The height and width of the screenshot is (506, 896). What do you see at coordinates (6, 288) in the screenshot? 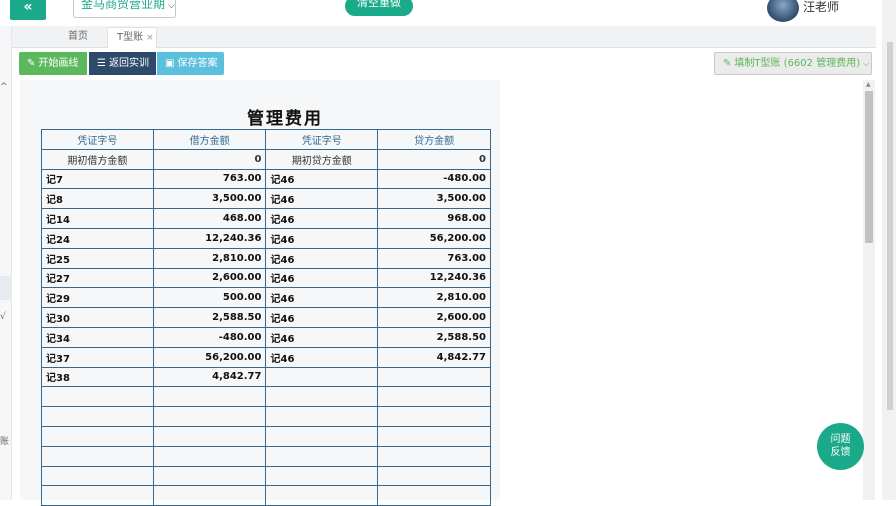
I see `sidebar-item-active` at bounding box center [6, 288].